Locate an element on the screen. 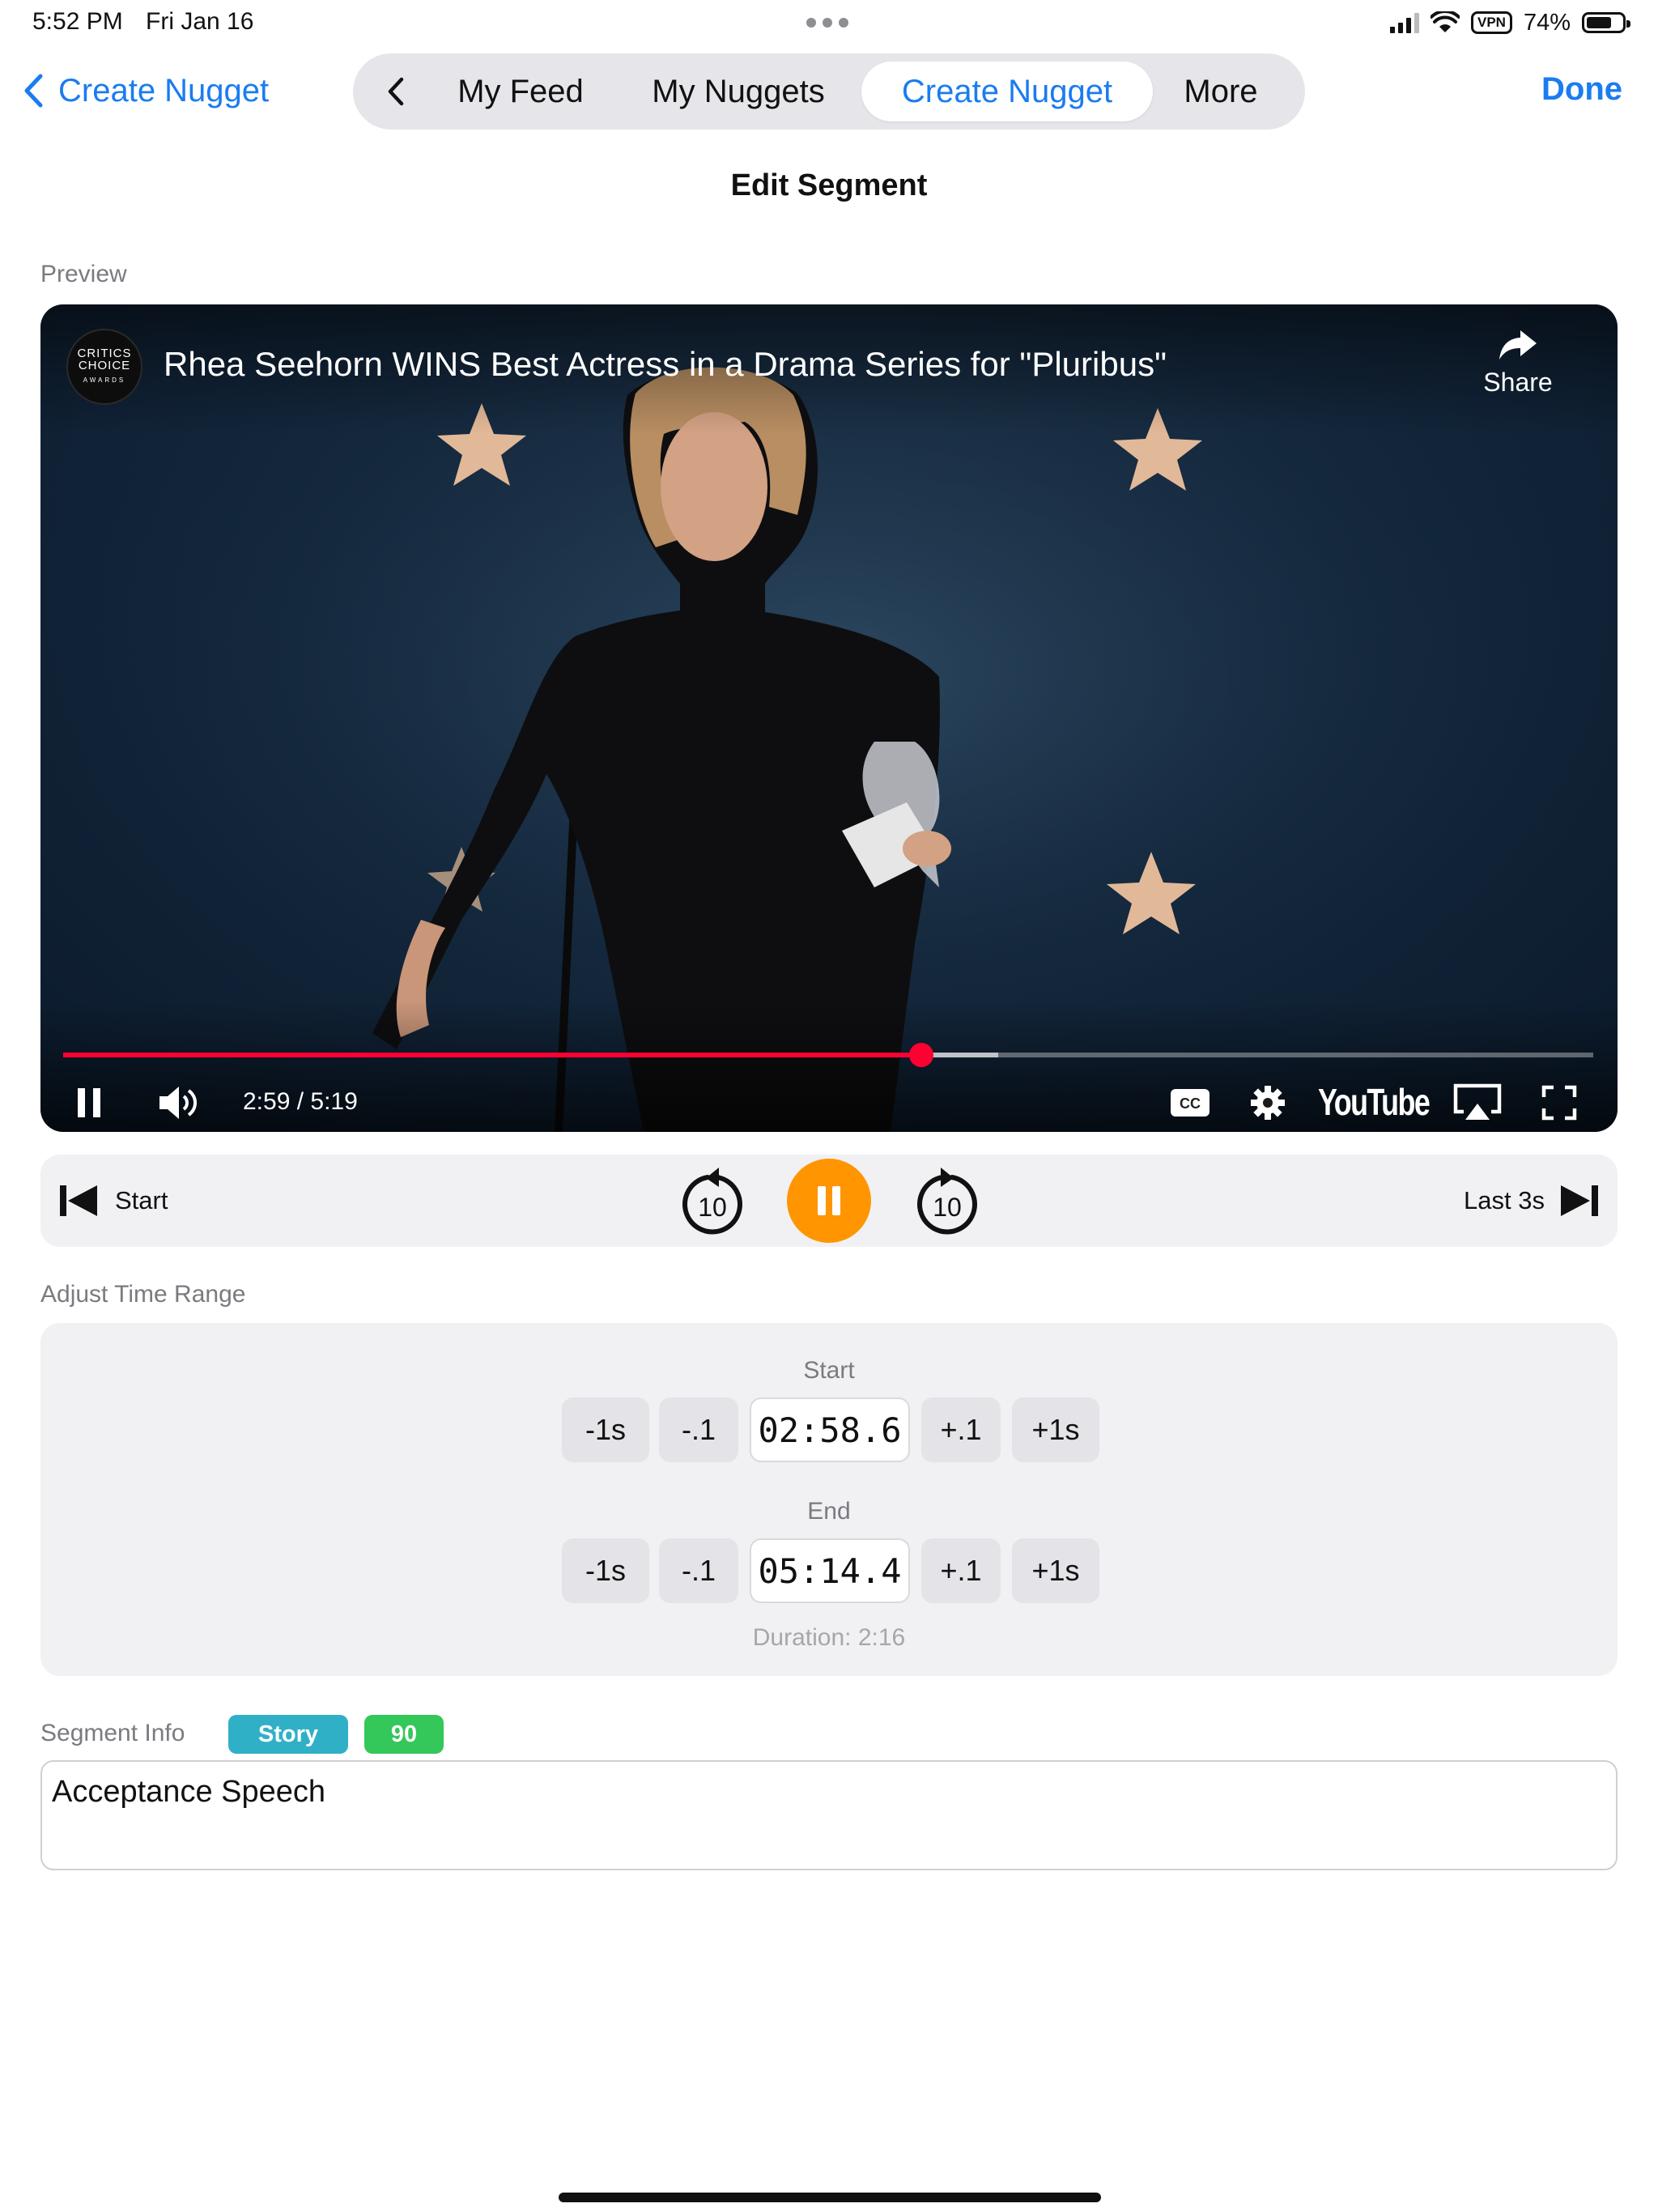 The image size is (1658, 2212). start-minus-1s-button: -1s is located at coordinates (605, 1430).